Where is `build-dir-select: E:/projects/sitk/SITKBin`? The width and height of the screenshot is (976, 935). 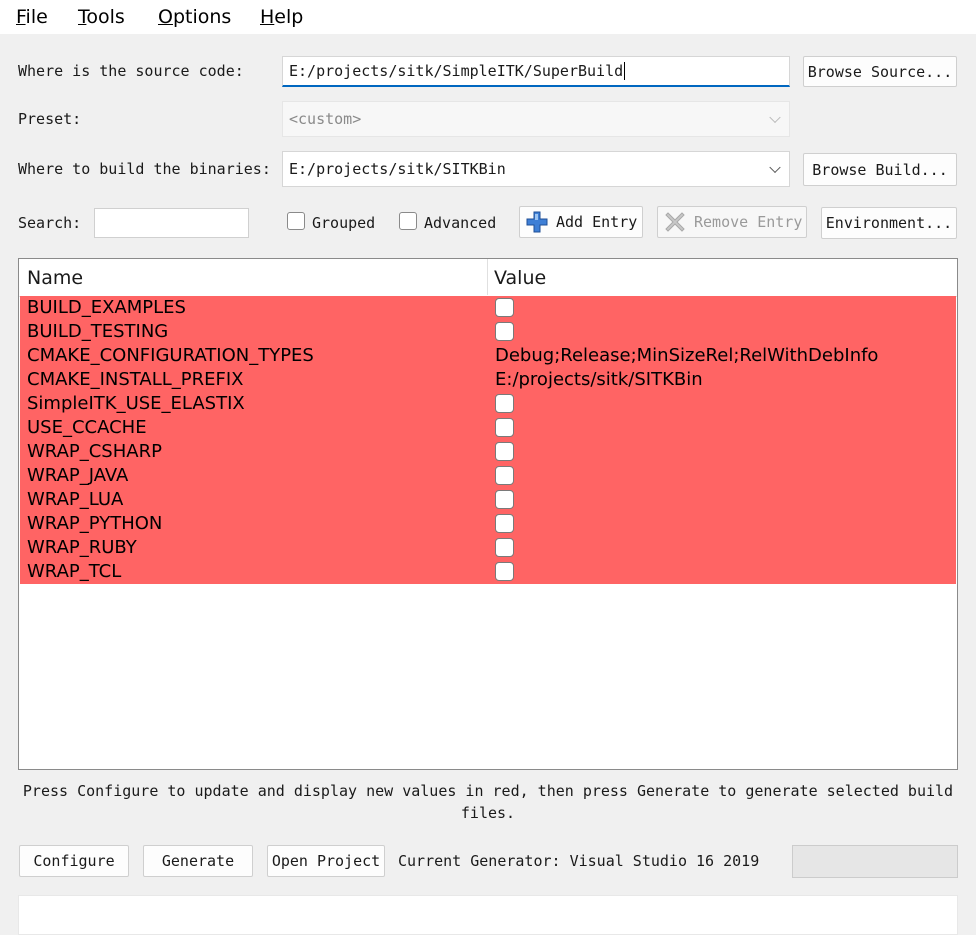 build-dir-select: E:/projects/sitk/SITKBin is located at coordinates (536, 169).